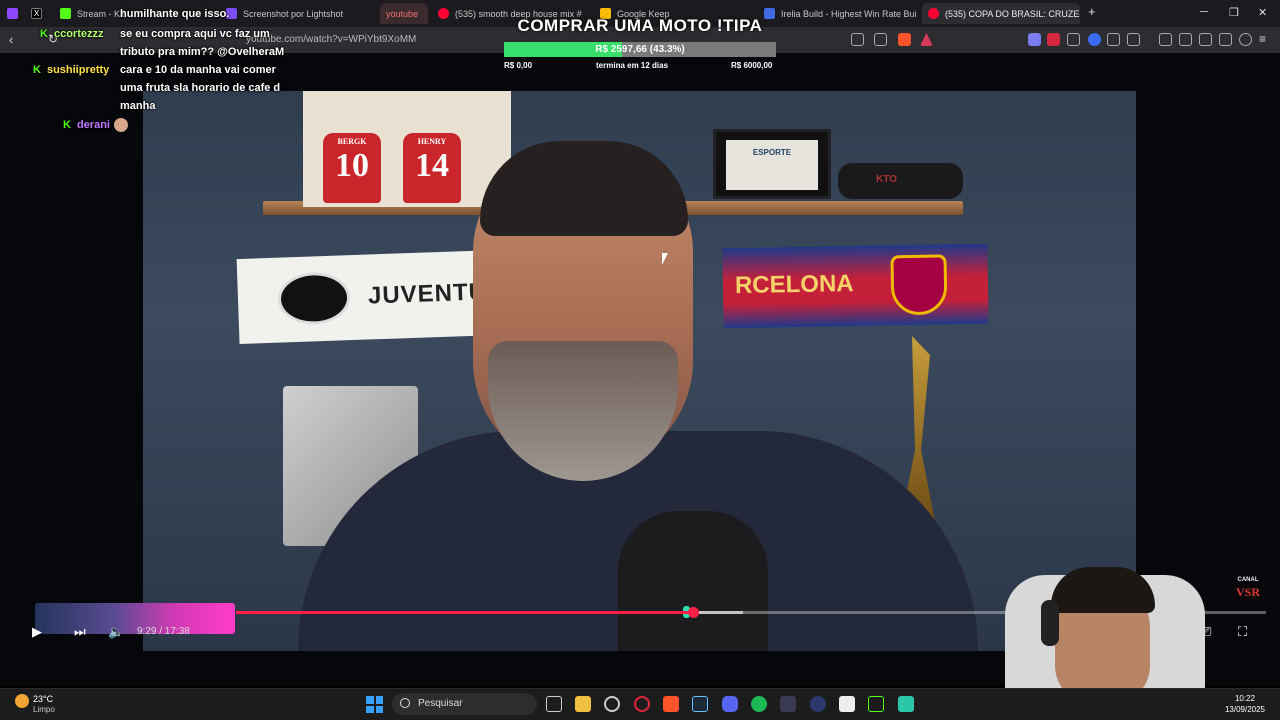  Describe the element at coordinates (584, 188) in the screenshot. I see `presenter-hair` at that location.